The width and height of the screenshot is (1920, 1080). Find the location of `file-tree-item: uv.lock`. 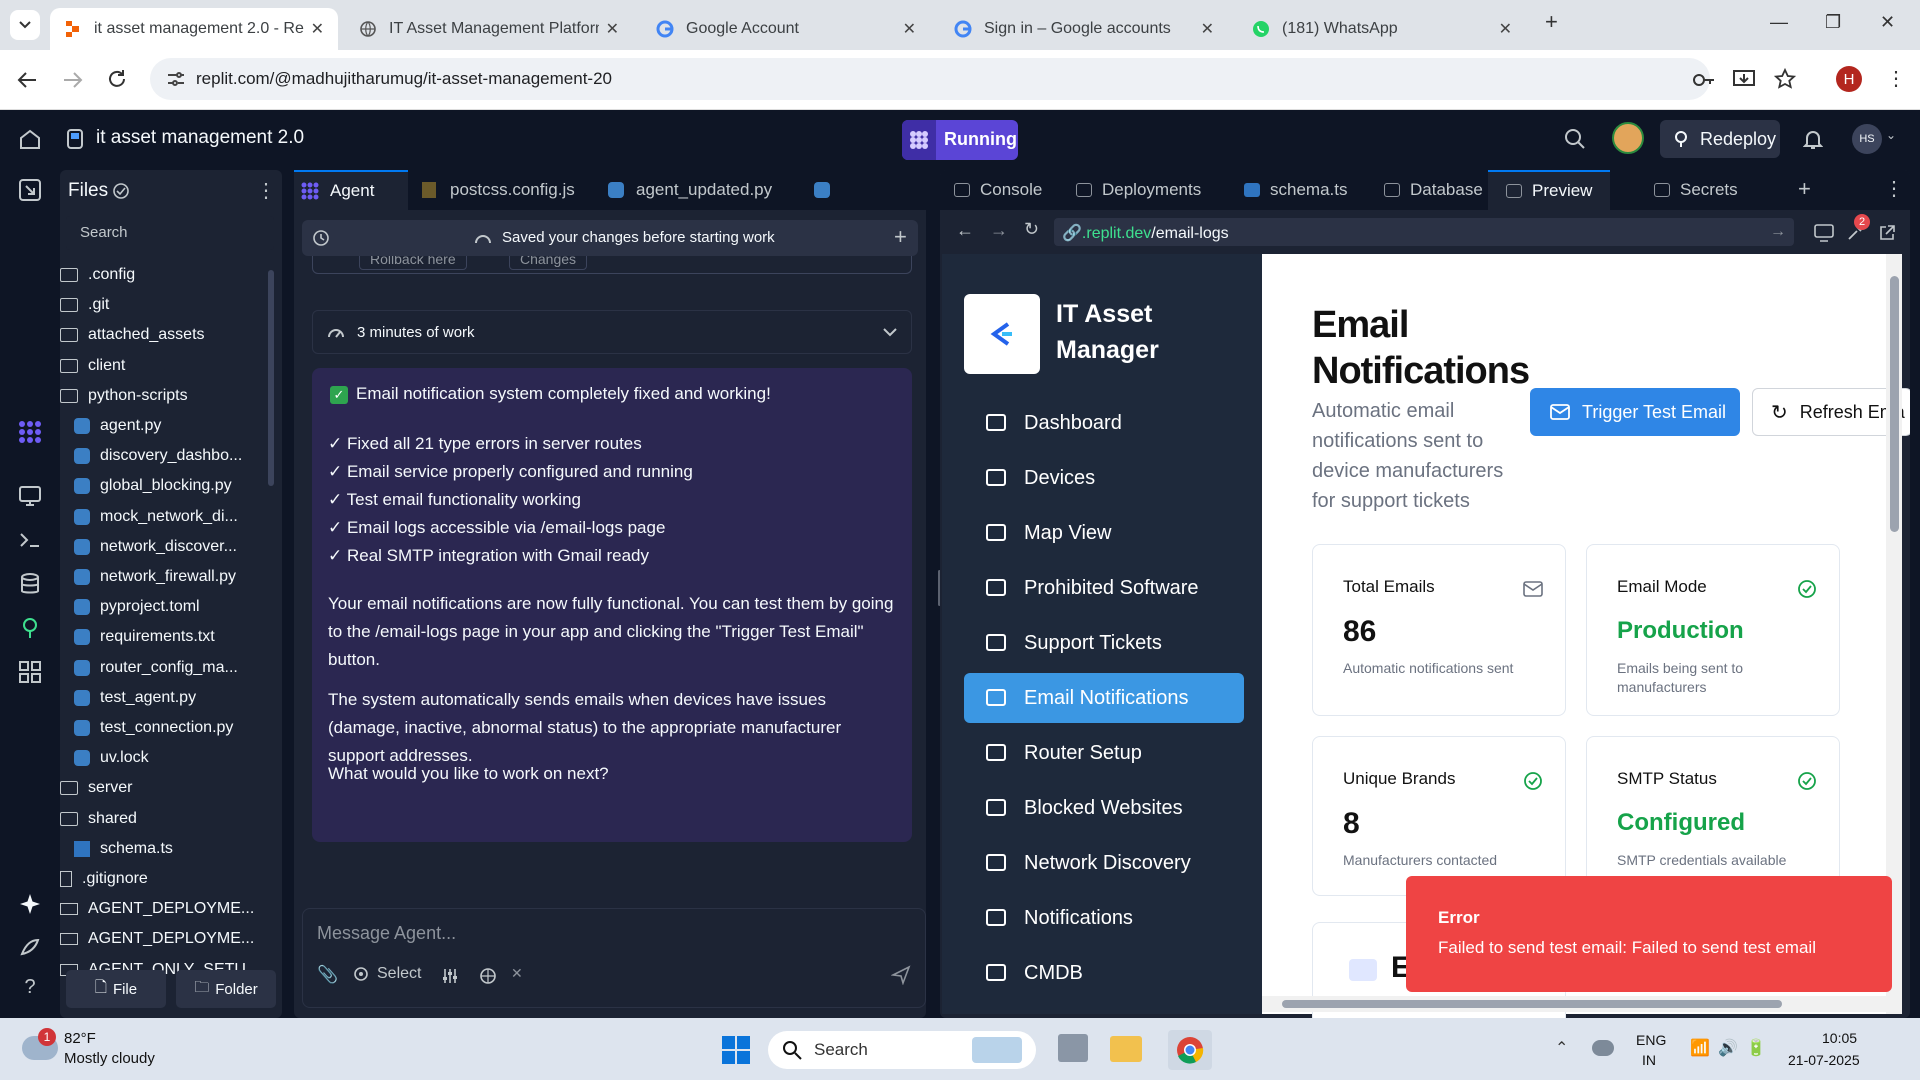

file-tree-item: uv.lock is located at coordinates (111, 758).